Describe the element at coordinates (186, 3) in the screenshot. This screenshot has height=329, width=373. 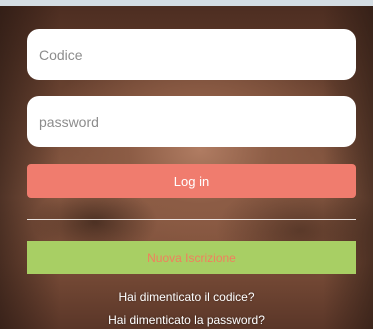
I see `top-strip` at that location.